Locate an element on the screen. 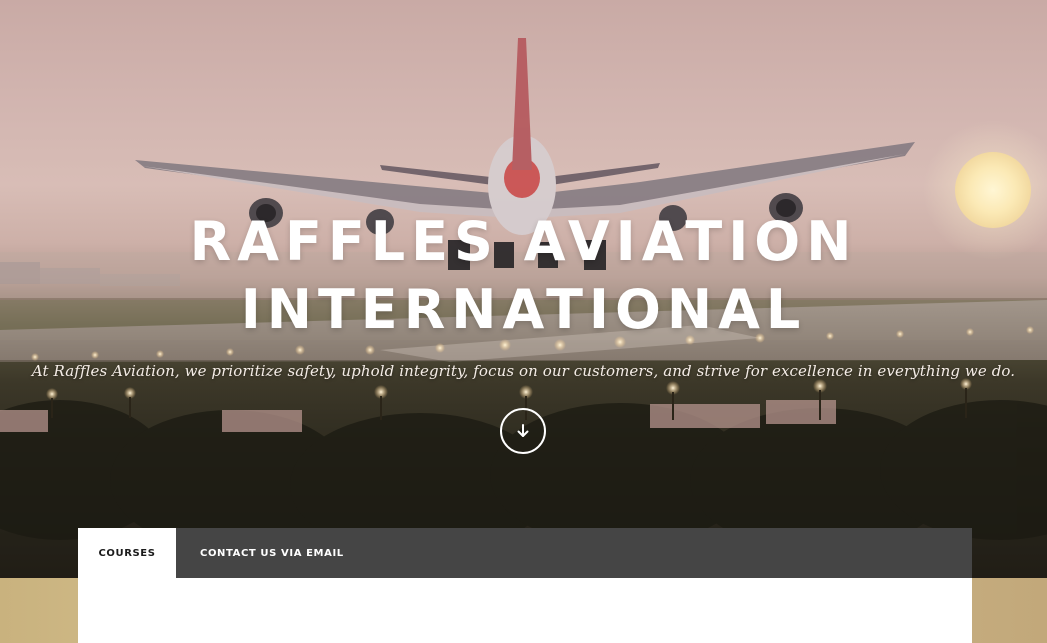 The image size is (1047, 643). arrow-down-icon is located at coordinates (523, 430).